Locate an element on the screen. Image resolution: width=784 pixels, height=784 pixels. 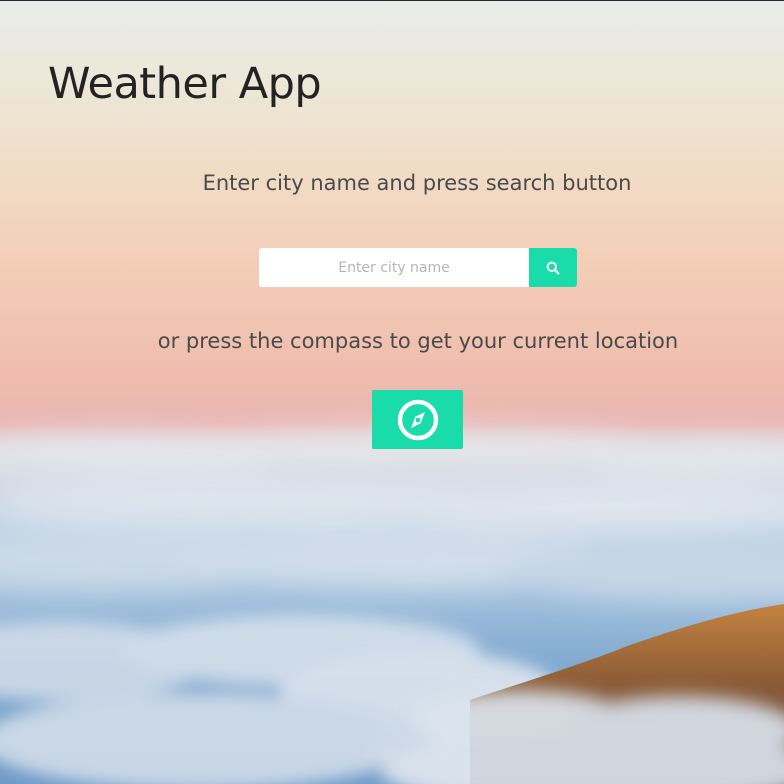
search-form is located at coordinates (418, 267).